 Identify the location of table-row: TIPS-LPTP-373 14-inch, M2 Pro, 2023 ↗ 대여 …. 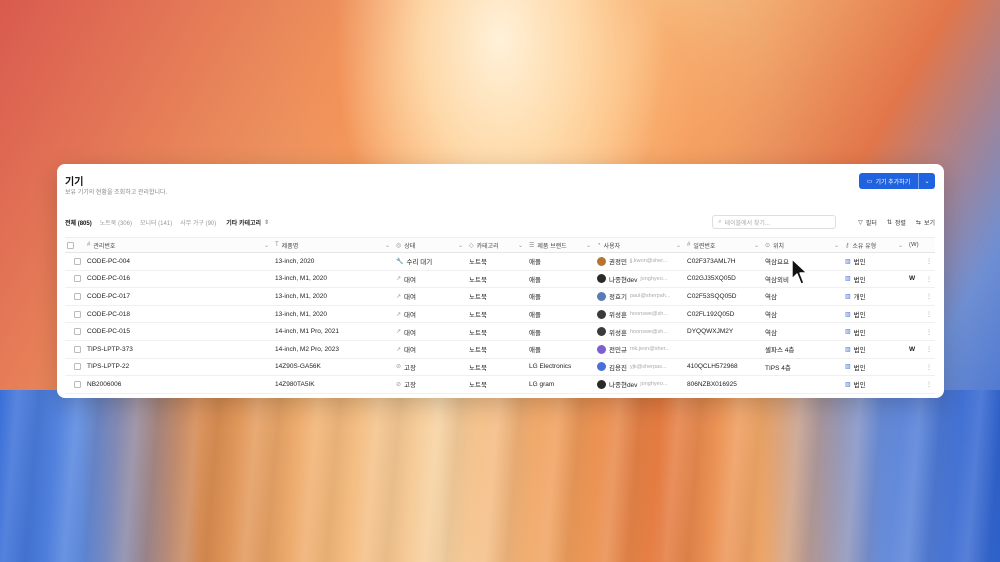
(500, 350).